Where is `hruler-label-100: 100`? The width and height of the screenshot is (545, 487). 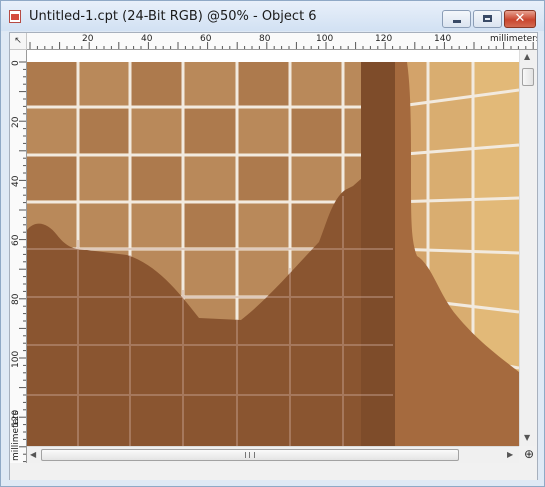 hruler-label-100: 100 is located at coordinates (325, 39).